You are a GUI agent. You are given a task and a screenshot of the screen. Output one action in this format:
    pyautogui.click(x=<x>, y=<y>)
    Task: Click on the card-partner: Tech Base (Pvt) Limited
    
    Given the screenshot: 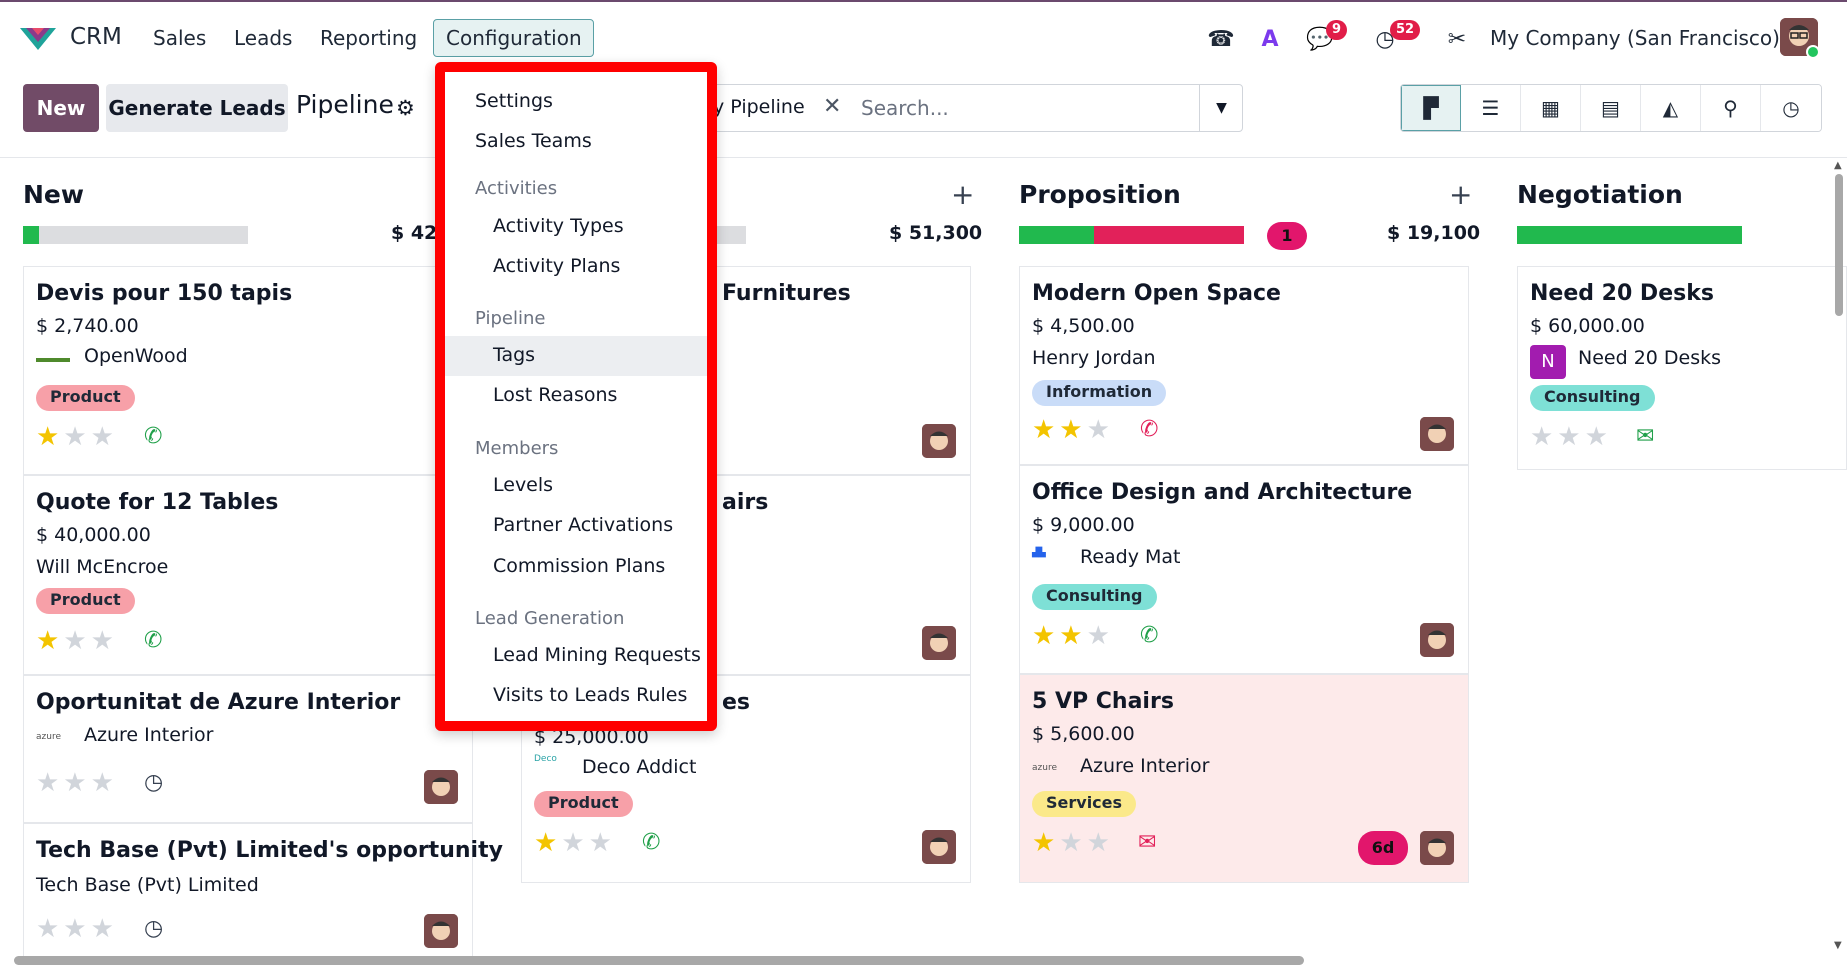 What is the action you would take?
    pyautogui.click(x=147, y=885)
    